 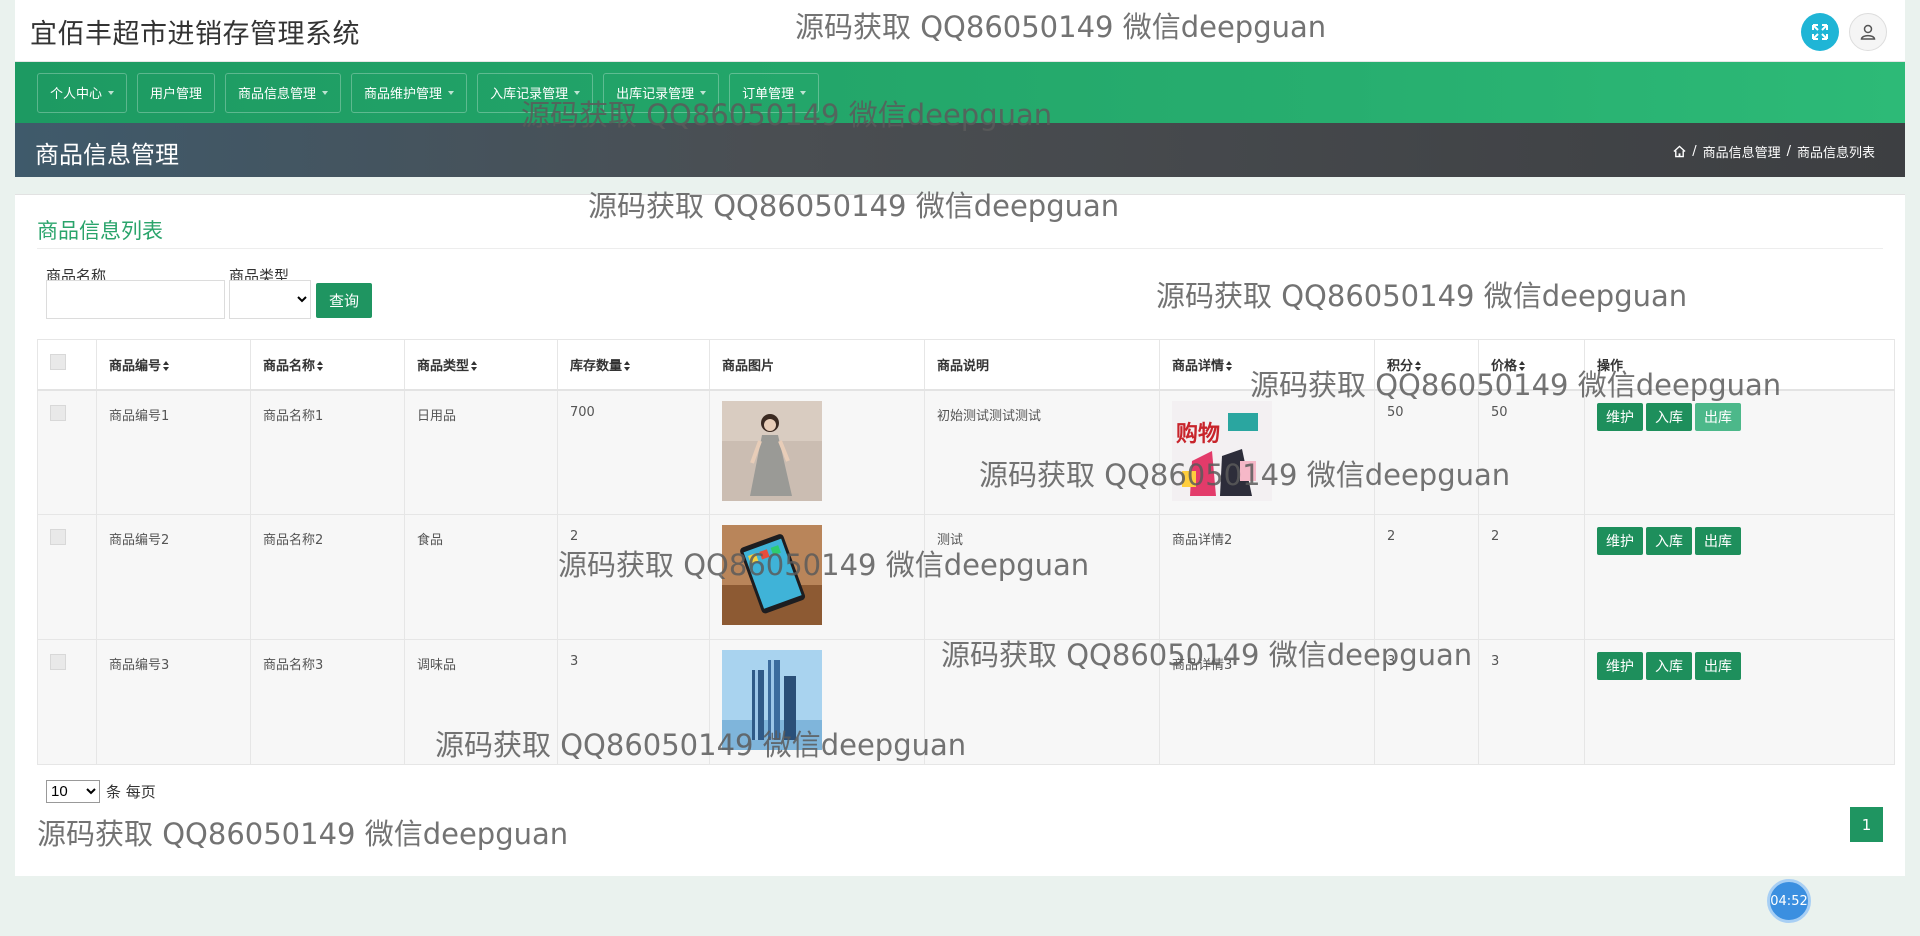 What do you see at coordinates (1739, 452) in the screenshot?
I see `cell-actions: 维护 入库 出库` at bounding box center [1739, 452].